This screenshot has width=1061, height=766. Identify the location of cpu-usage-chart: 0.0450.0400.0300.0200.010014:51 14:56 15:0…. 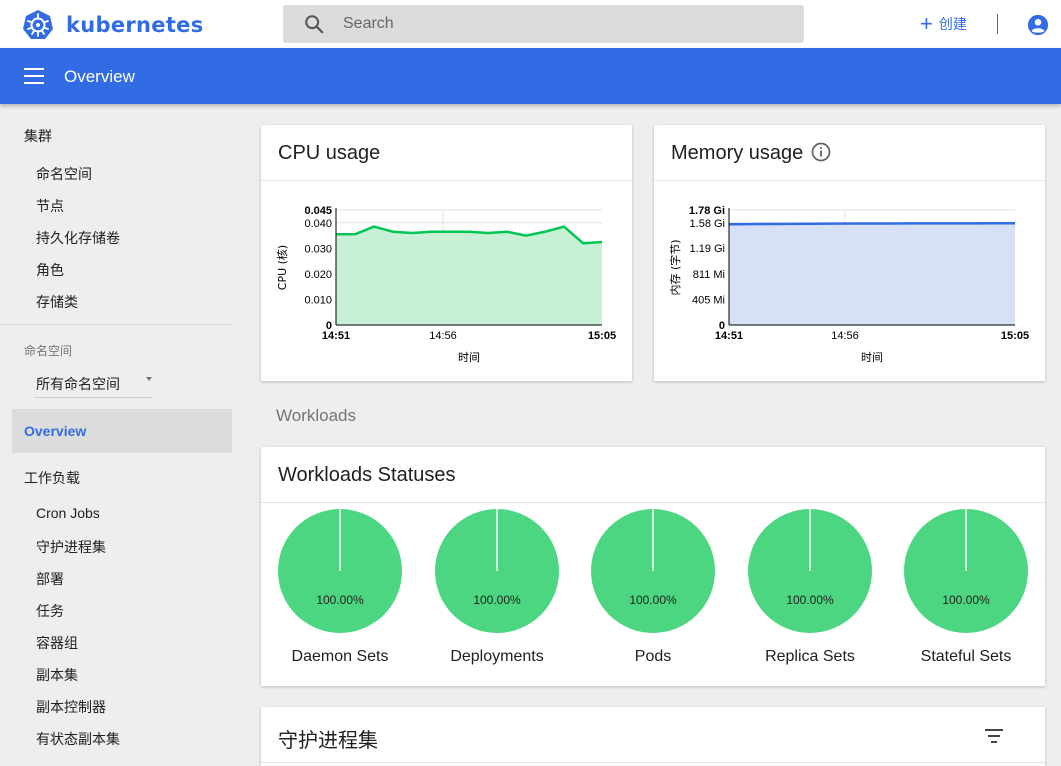
(445, 284).